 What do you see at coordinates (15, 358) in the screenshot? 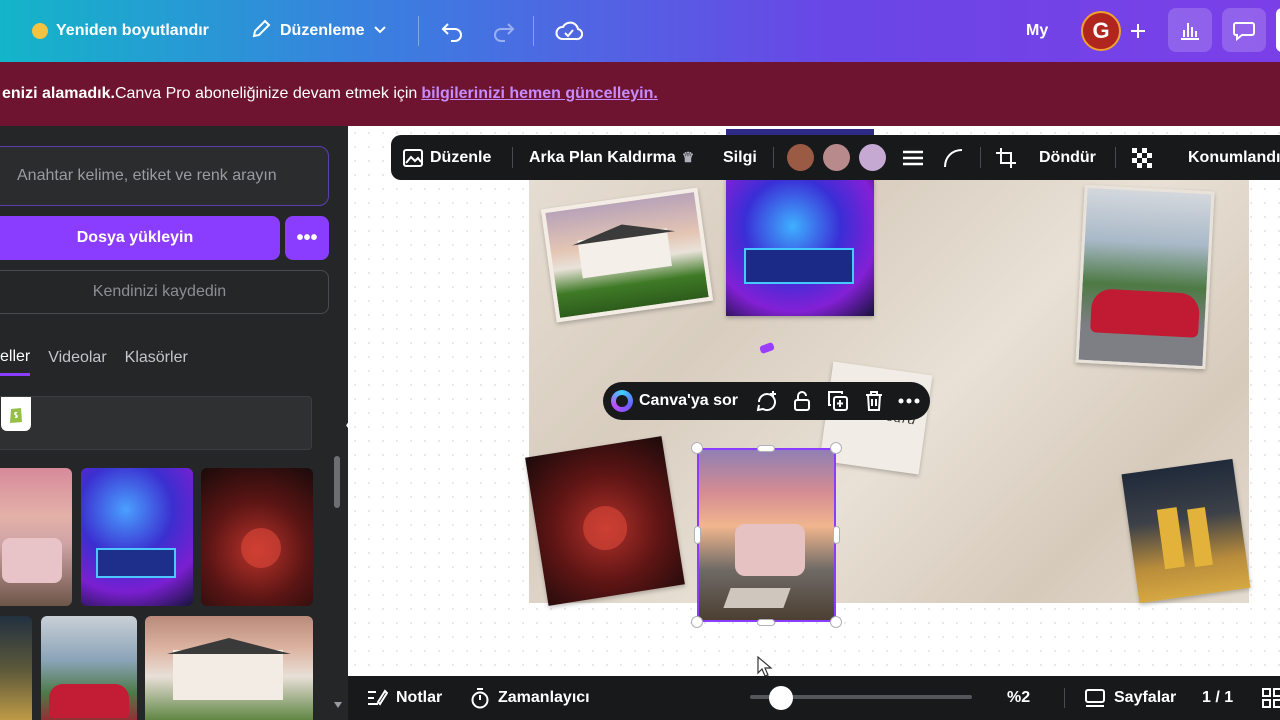
I see `tab-images: eller` at bounding box center [15, 358].